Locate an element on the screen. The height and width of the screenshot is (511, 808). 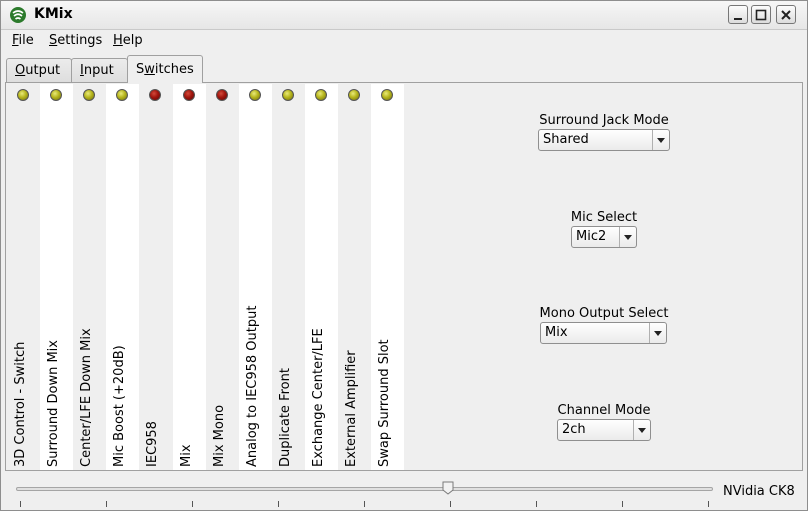
select-value: Mix is located at coordinates (556, 332).